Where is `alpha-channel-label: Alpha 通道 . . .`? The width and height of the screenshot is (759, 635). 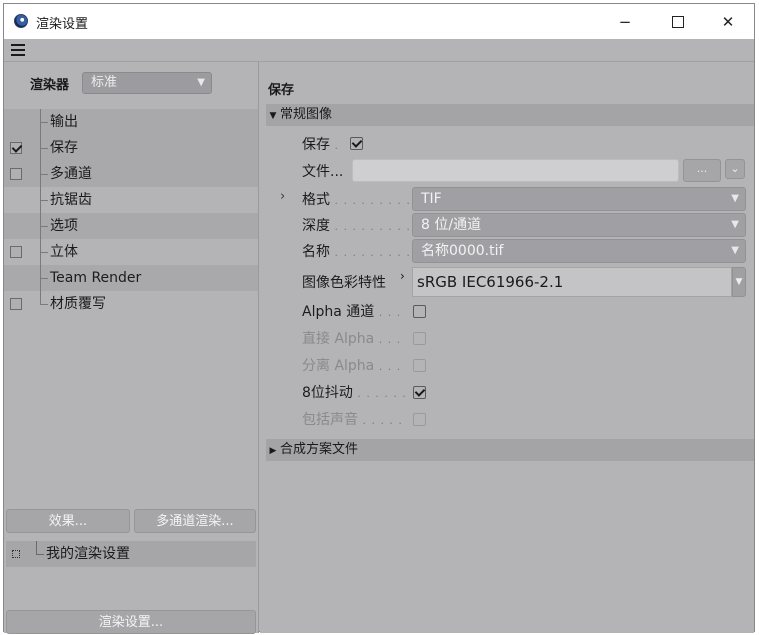 alpha-channel-label: Alpha 通道 . . . is located at coordinates (352, 312).